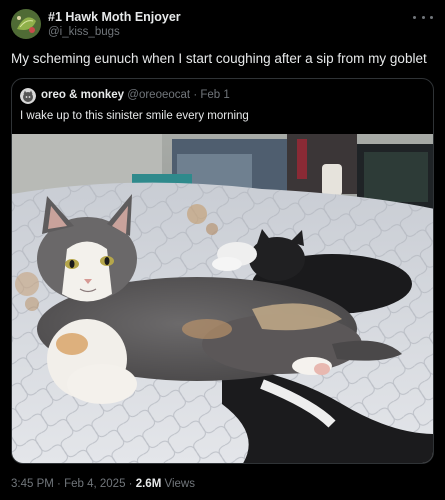 This screenshot has height=500, width=445. I want to click on more-options-icon, so click(423, 17).